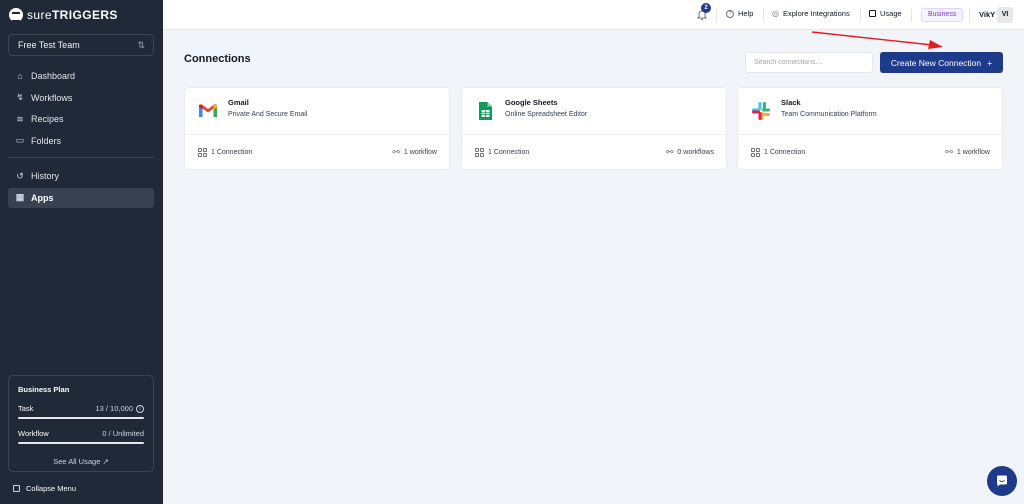  I want to click on app-description: Team Communication Platform, so click(829, 114).